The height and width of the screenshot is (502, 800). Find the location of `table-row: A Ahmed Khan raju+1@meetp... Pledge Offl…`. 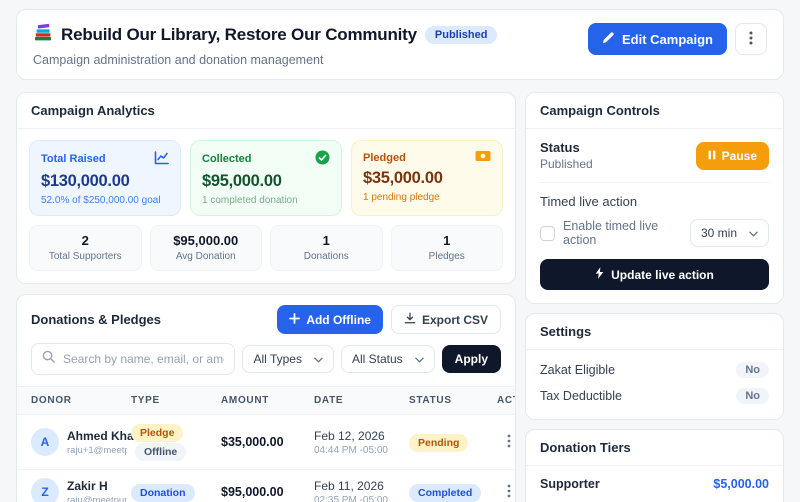

table-row: A Ahmed Khan raju+1@meetp... Pledge Offl… is located at coordinates (266, 442).